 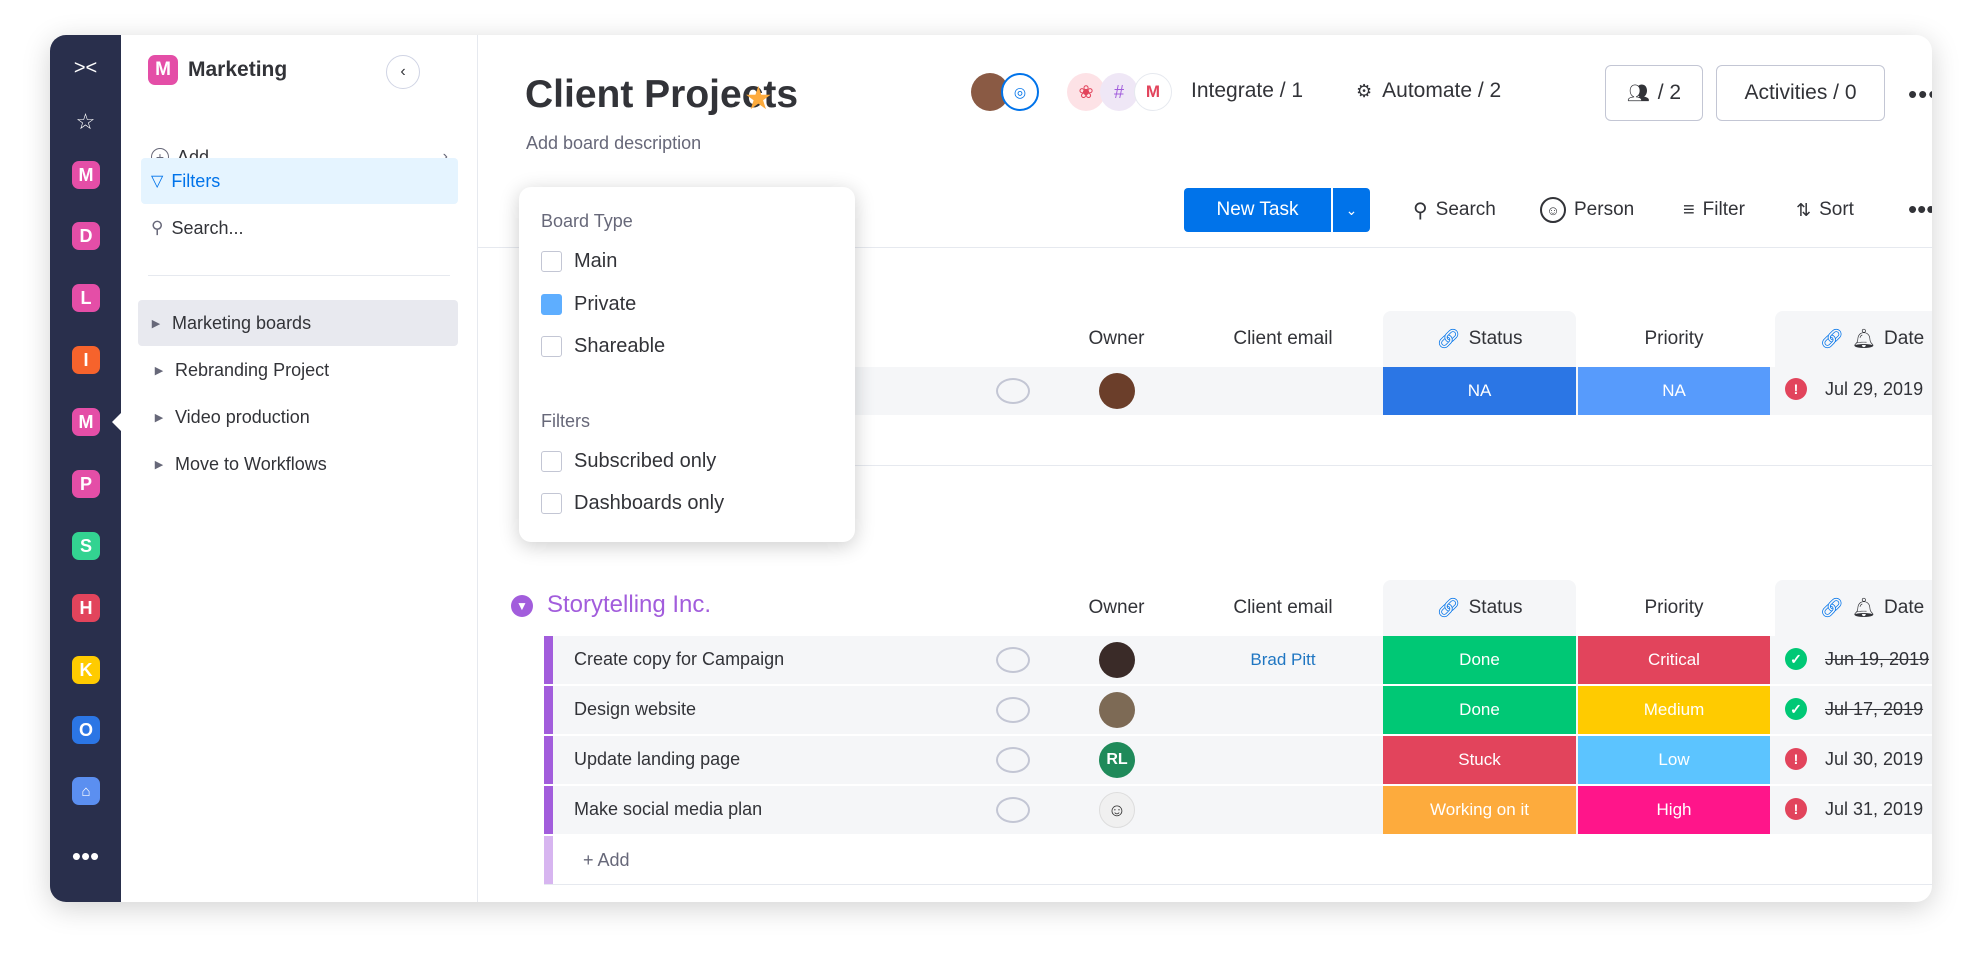 I want to click on sidebar-item-marketing-boards: ▶ Marketing boards, so click(x=298, y=323).